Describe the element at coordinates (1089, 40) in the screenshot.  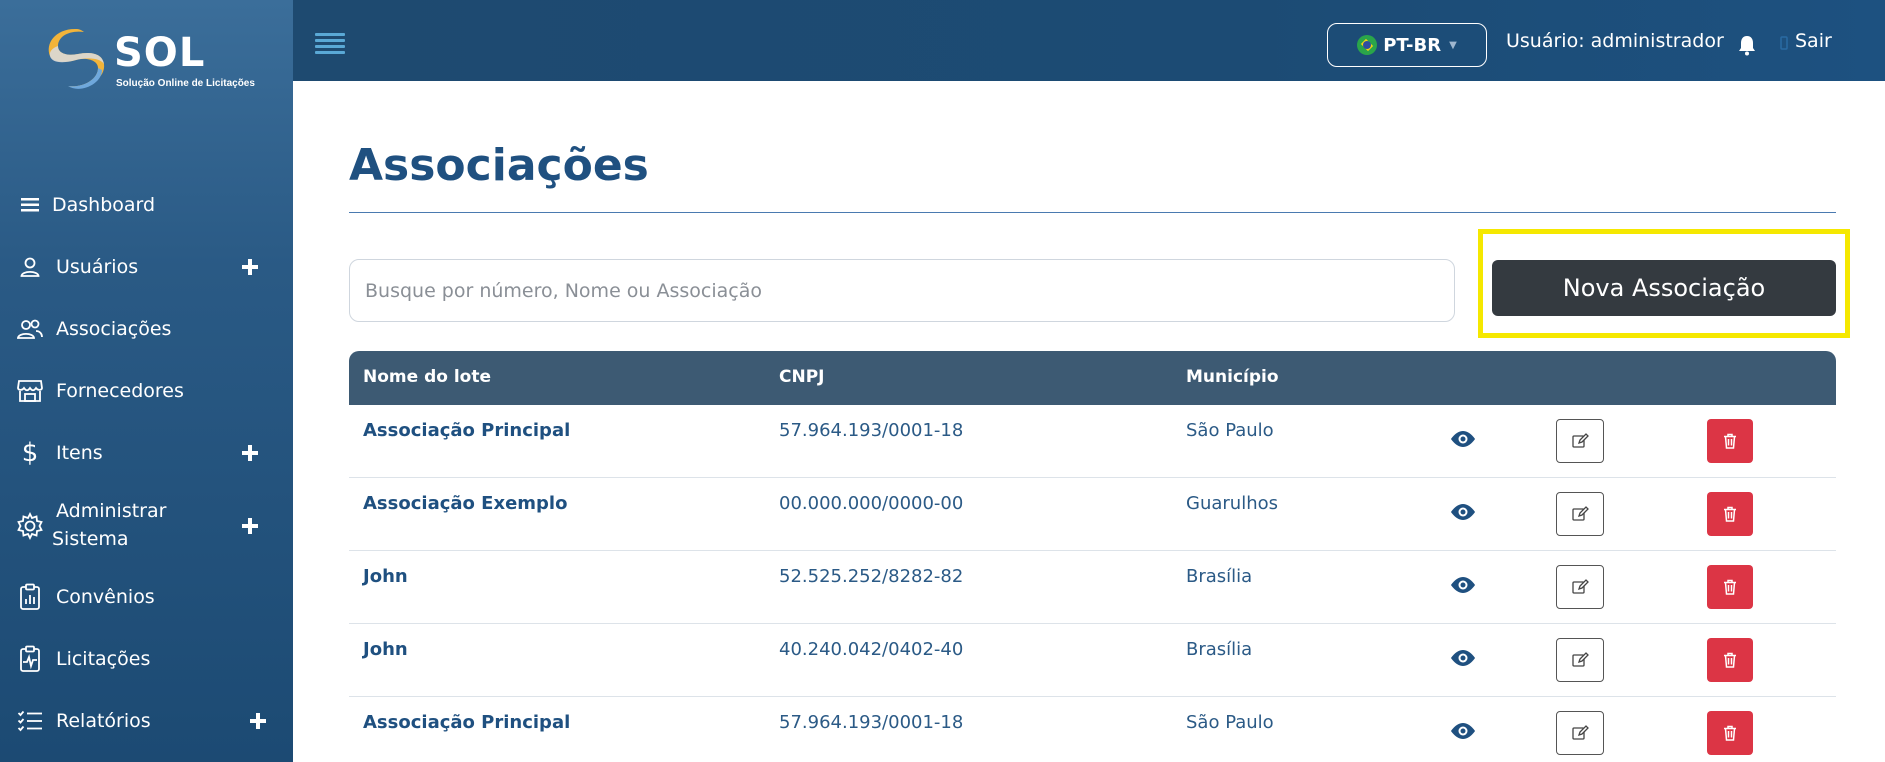
I see `topbar: PT-BR ▼ Usuário: administrador Sair` at that location.